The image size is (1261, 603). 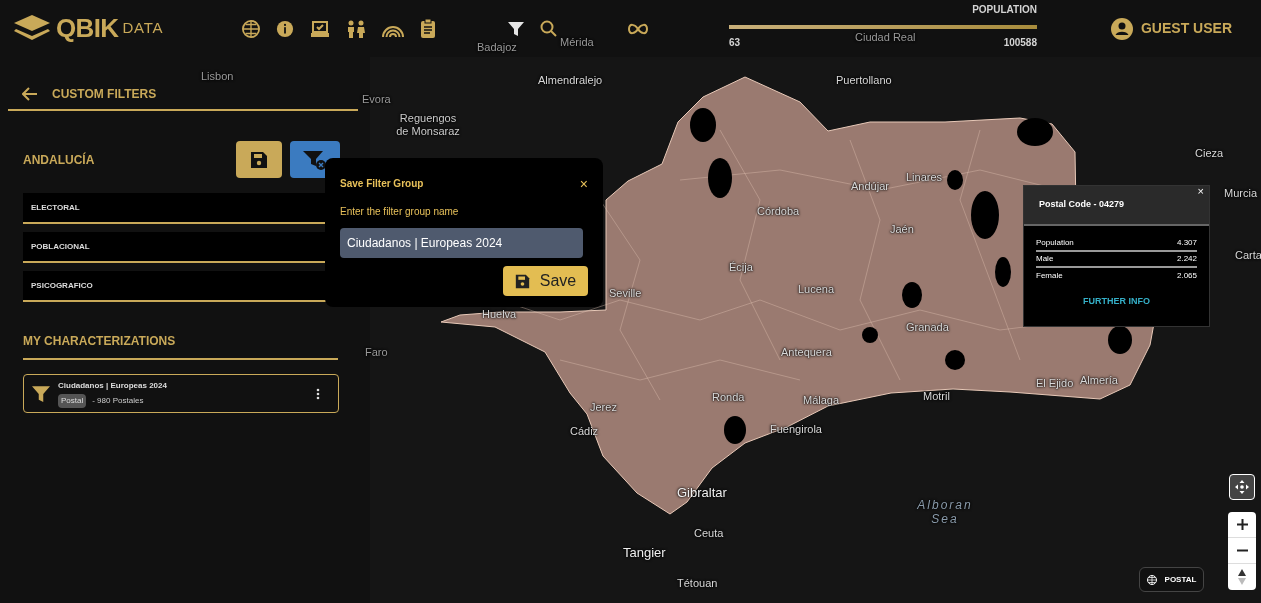 What do you see at coordinates (181, 393) in the screenshot?
I see `characterization-card: Ciudadanos | Europeas 2024 Postal - 980 Postales` at bounding box center [181, 393].